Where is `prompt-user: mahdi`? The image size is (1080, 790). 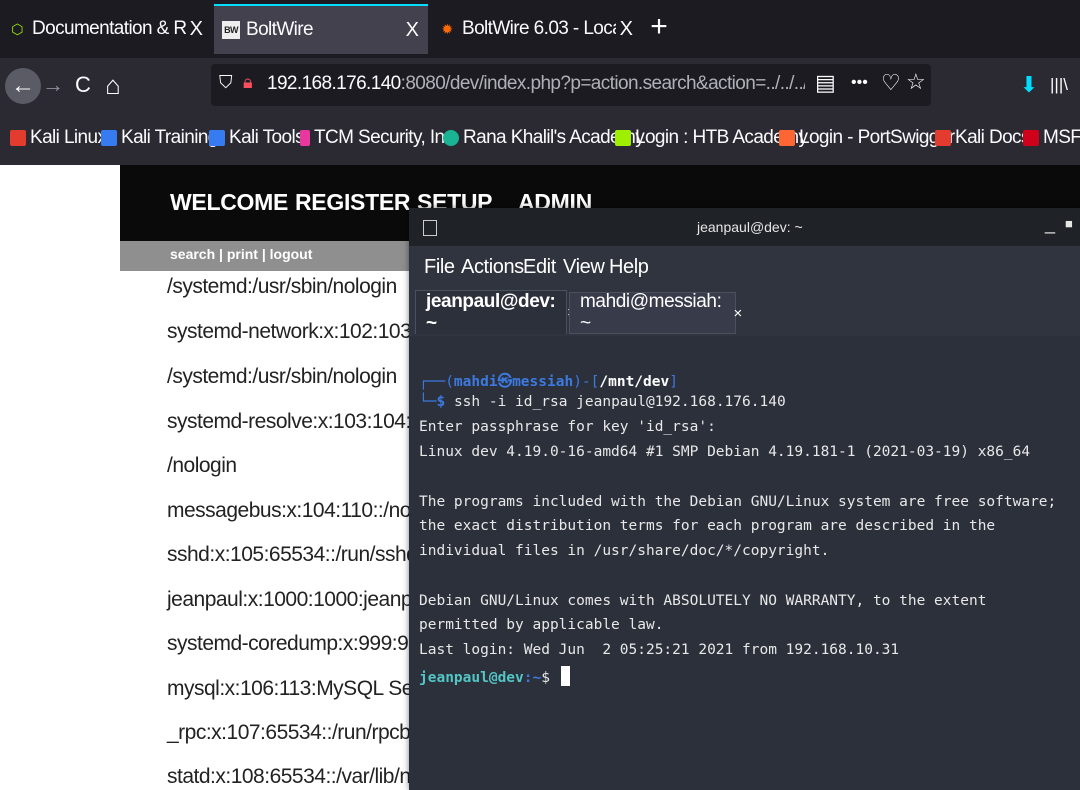 prompt-user: mahdi is located at coordinates (475, 382).